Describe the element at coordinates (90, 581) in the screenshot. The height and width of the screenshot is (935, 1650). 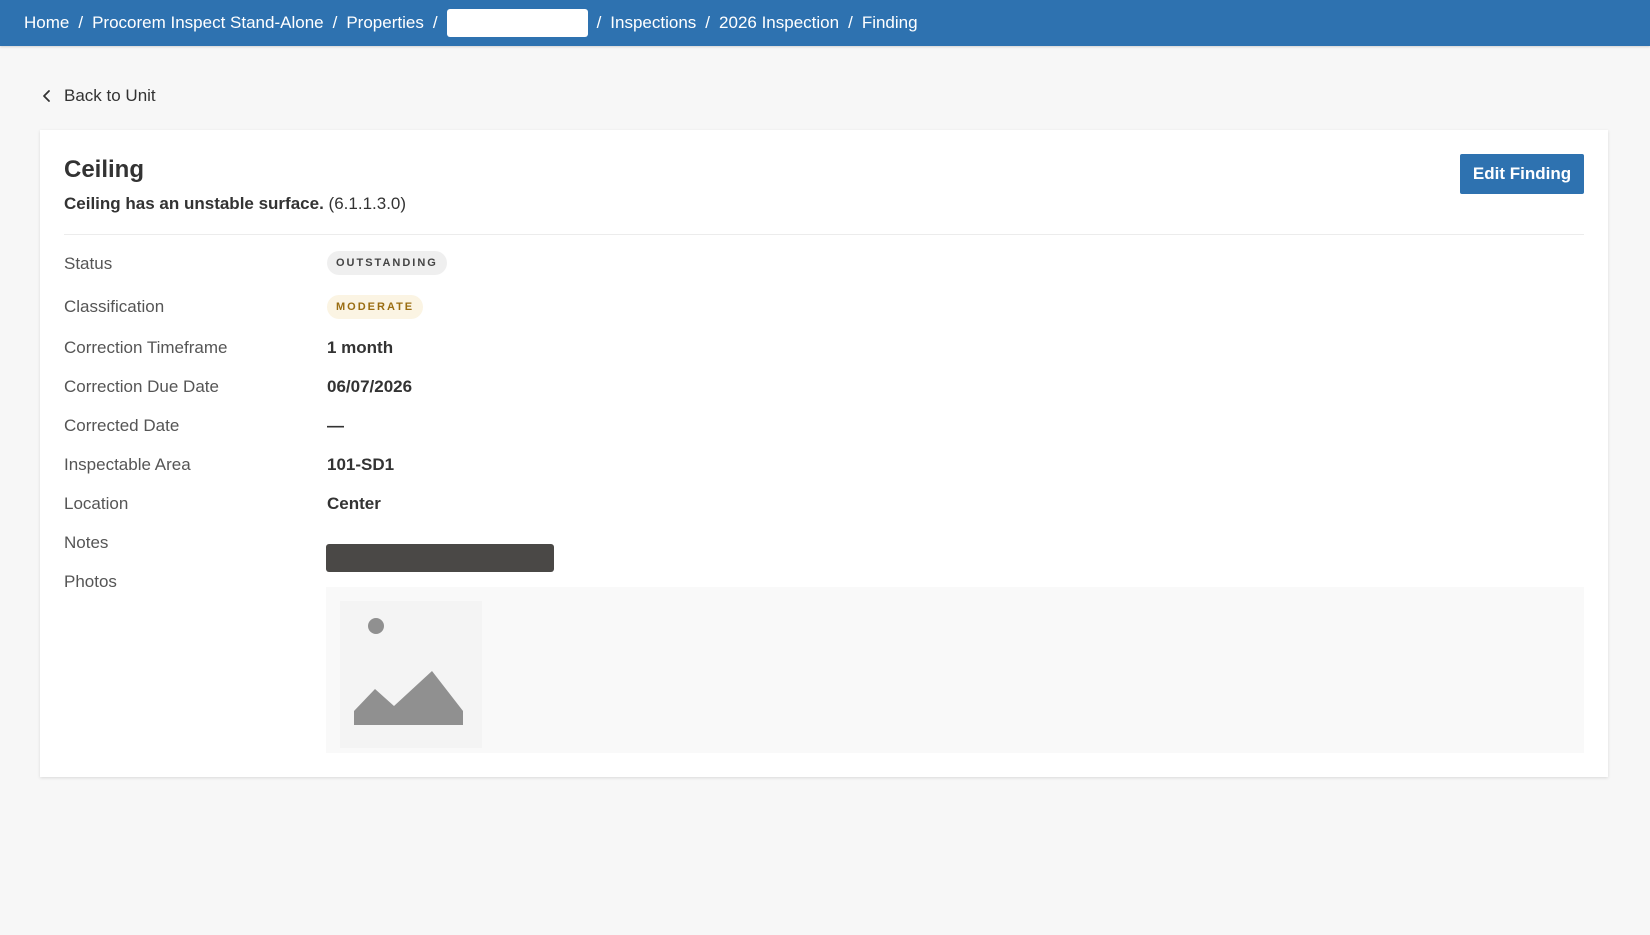
I see `photos-label: Photos` at that location.